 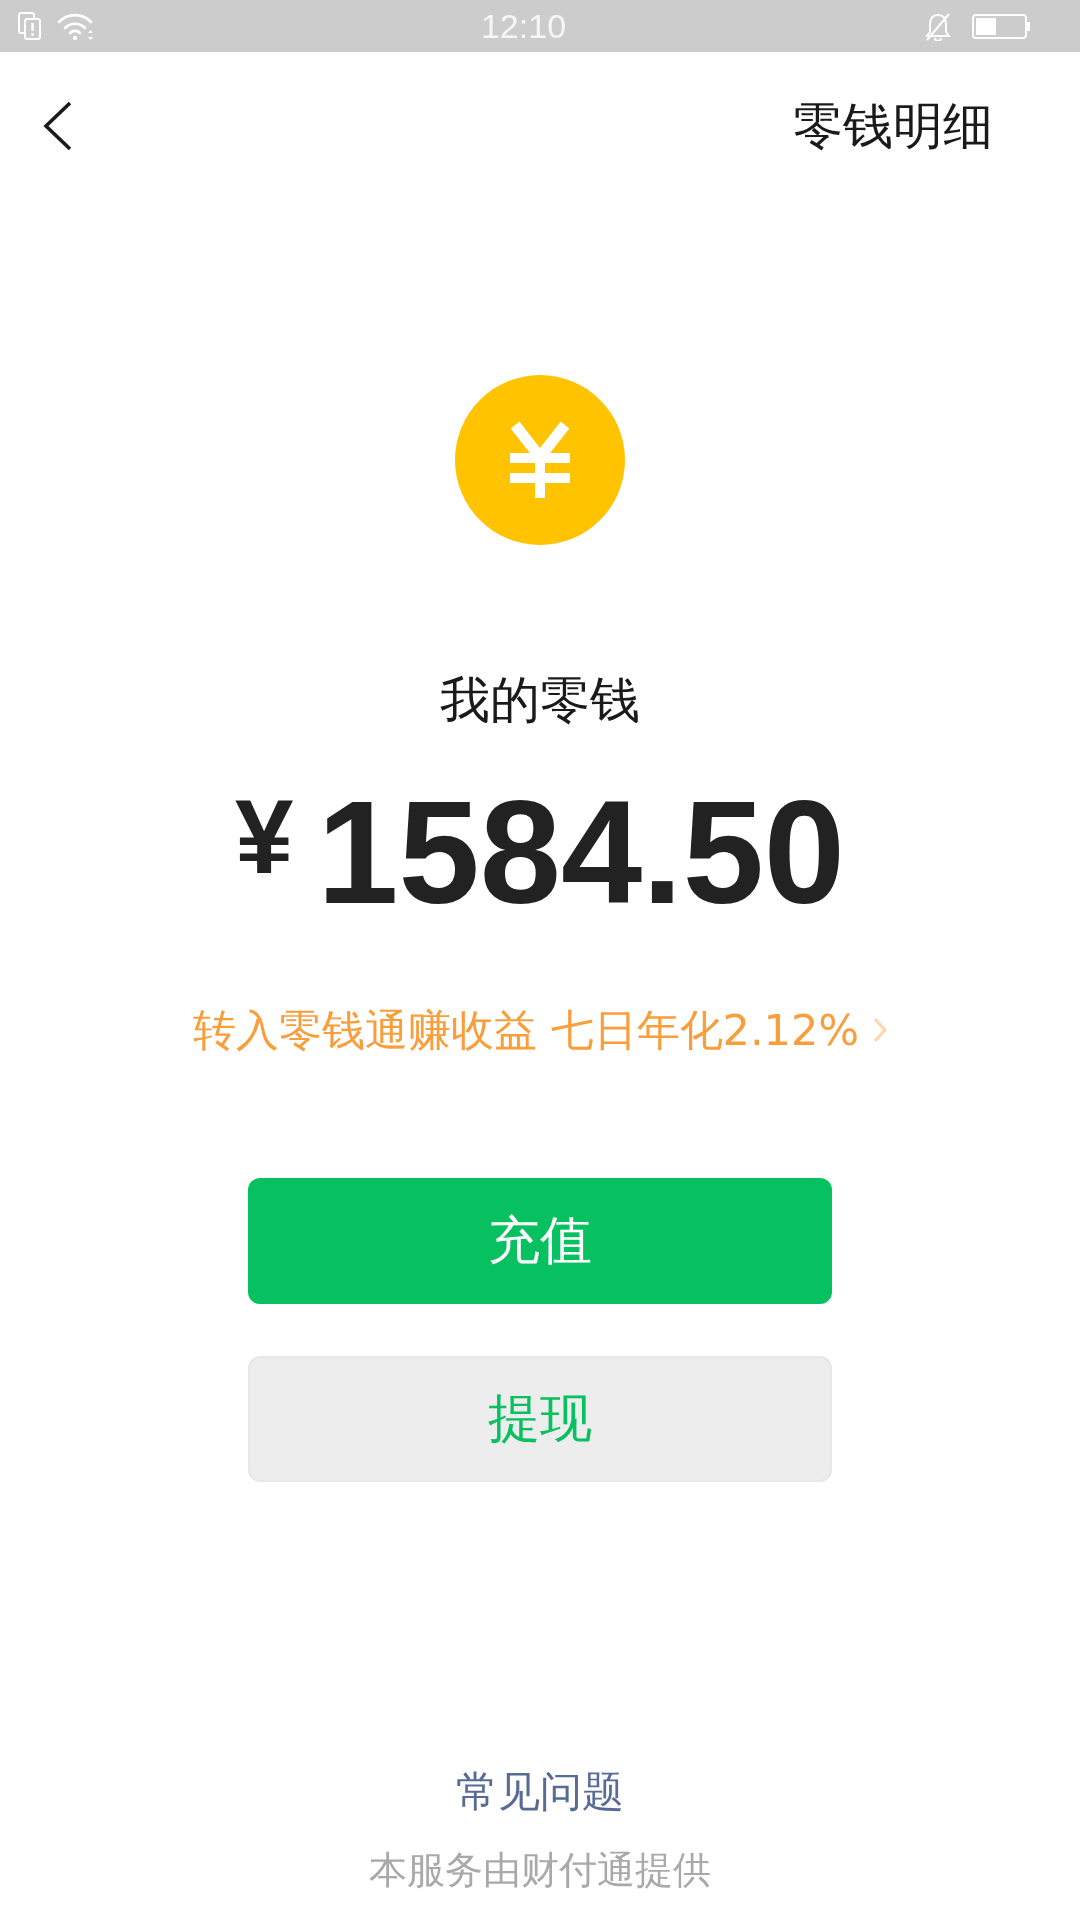 What do you see at coordinates (75, 26) in the screenshot?
I see `wifi-icon` at bounding box center [75, 26].